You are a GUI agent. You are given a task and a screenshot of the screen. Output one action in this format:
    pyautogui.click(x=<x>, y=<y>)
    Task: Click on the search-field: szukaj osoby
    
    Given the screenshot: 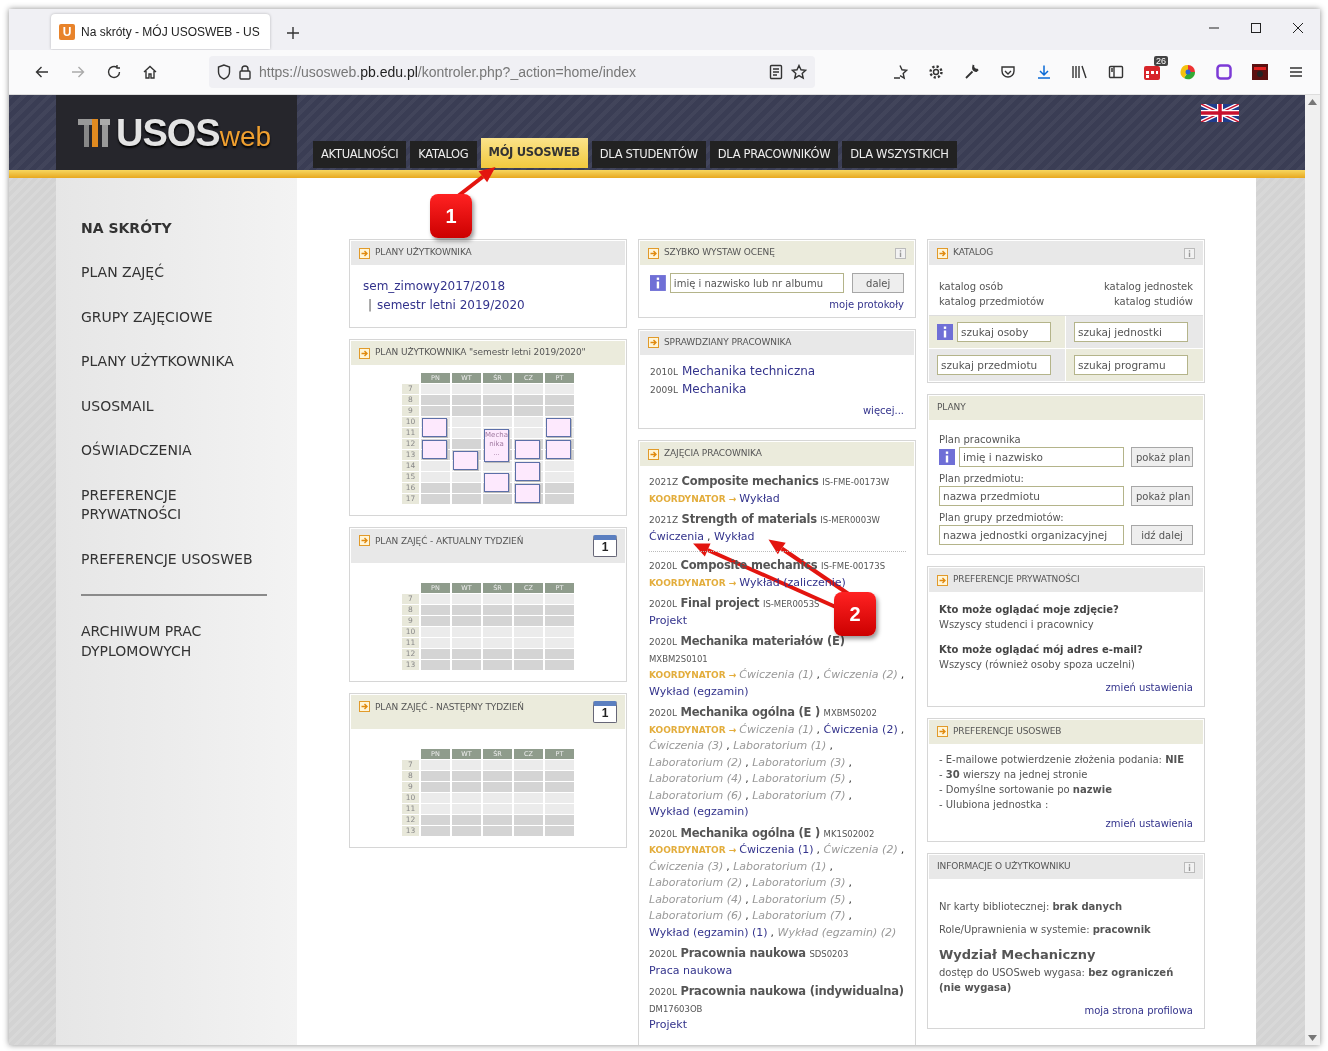 What is the action you would take?
    pyautogui.click(x=1004, y=332)
    